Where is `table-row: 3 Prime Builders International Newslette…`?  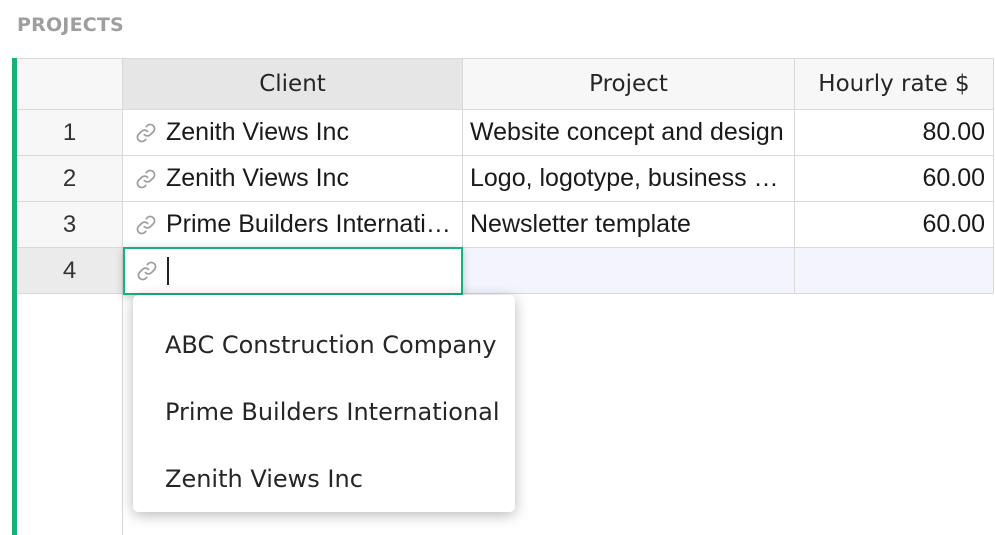
table-row: 3 Prime Builders International Newslette… is located at coordinates (505, 225).